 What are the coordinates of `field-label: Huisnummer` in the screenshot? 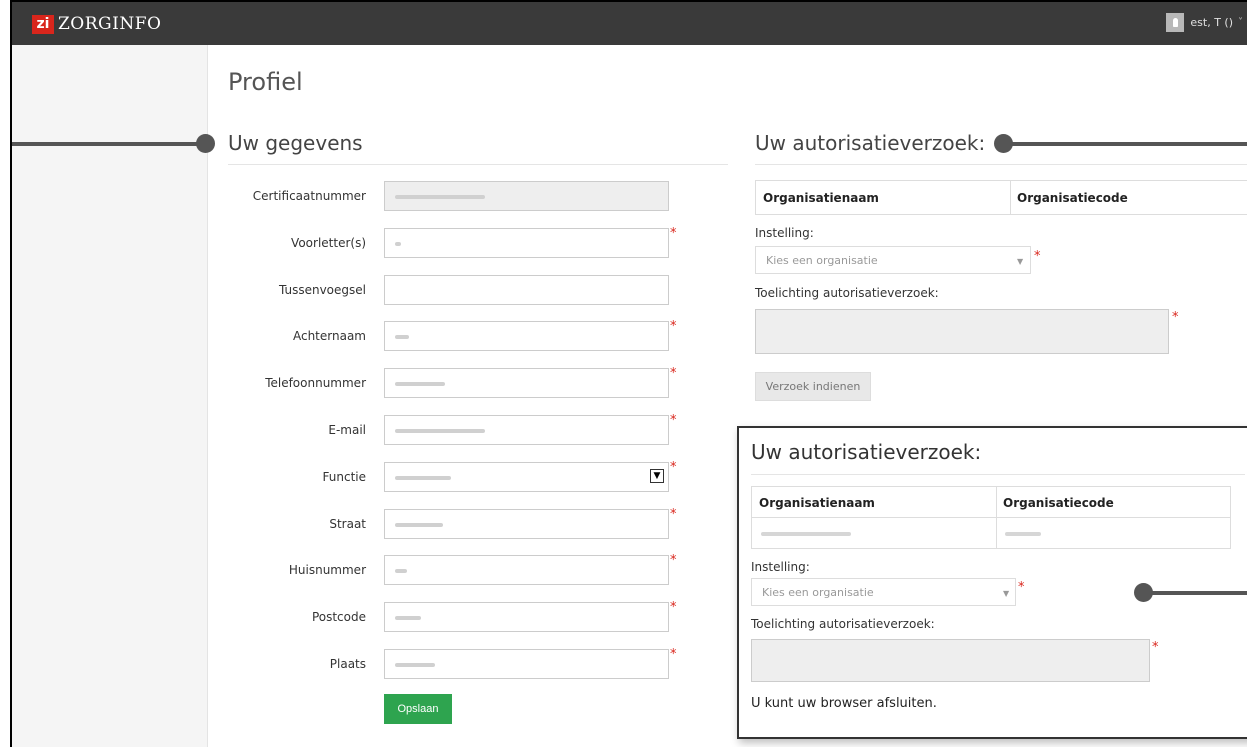 It's located at (327, 570).